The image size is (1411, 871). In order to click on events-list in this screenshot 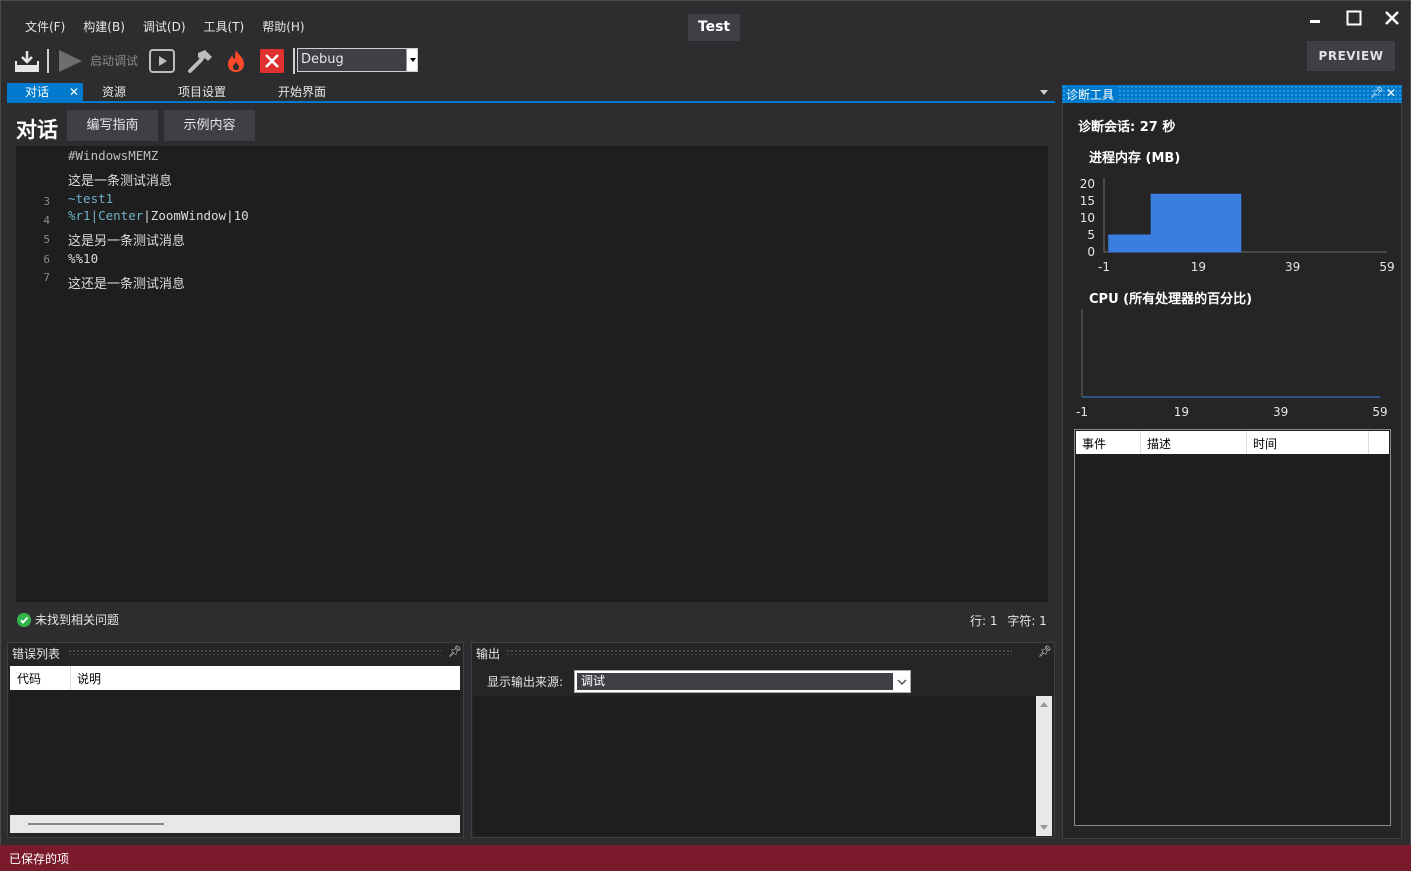, I will do `click(1232, 627)`.